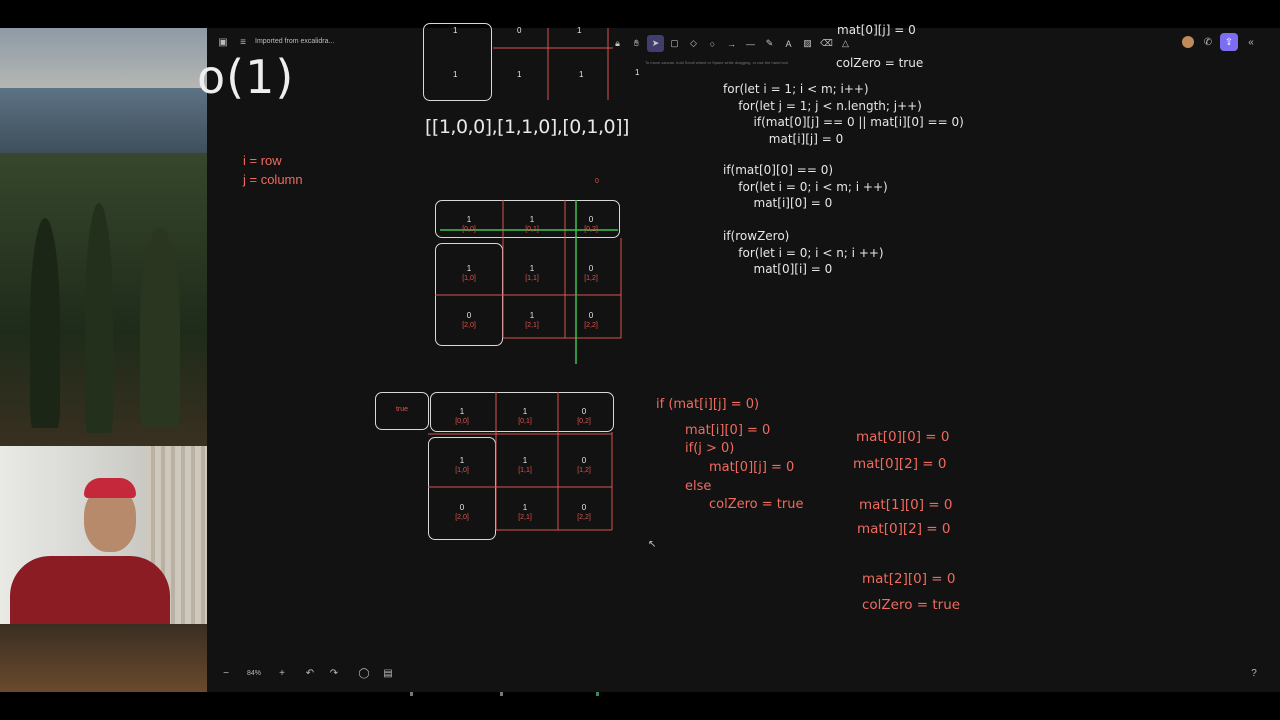 The height and width of the screenshot is (720, 1280). Describe the element at coordinates (843, 122) in the screenshot. I see `code-line: if(mat[0][j] == 0 || mat[i][0] == 0)` at that location.